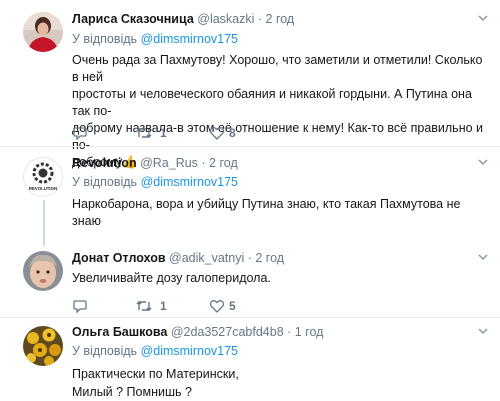 The height and width of the screenshot is (401, 500). Describe the element at coordinates (43, 346) in the screenshot. I see `avatar-olga` at that location.